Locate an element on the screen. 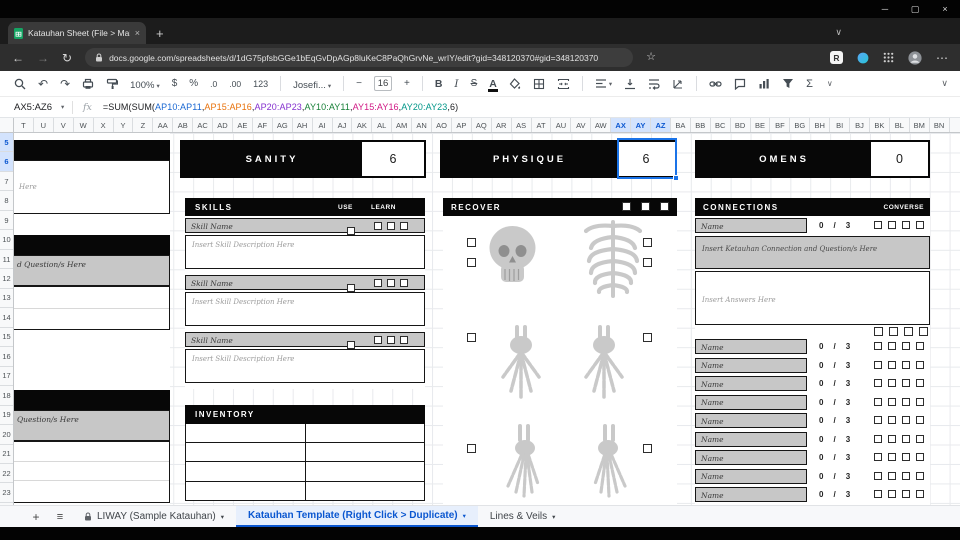 This screenshot has width=960, height=540. browser-tab: Katauhan Sheet (File > Make C × is located at coordinates (77, 33).